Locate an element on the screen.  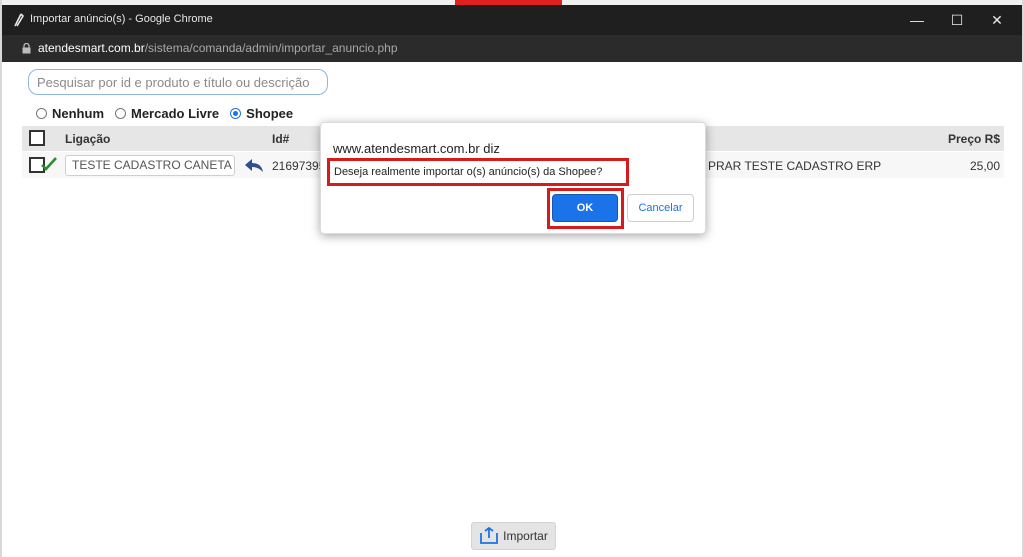
link-input: TESTE CADASTRO CANETA is located at coordinates (150, 165).